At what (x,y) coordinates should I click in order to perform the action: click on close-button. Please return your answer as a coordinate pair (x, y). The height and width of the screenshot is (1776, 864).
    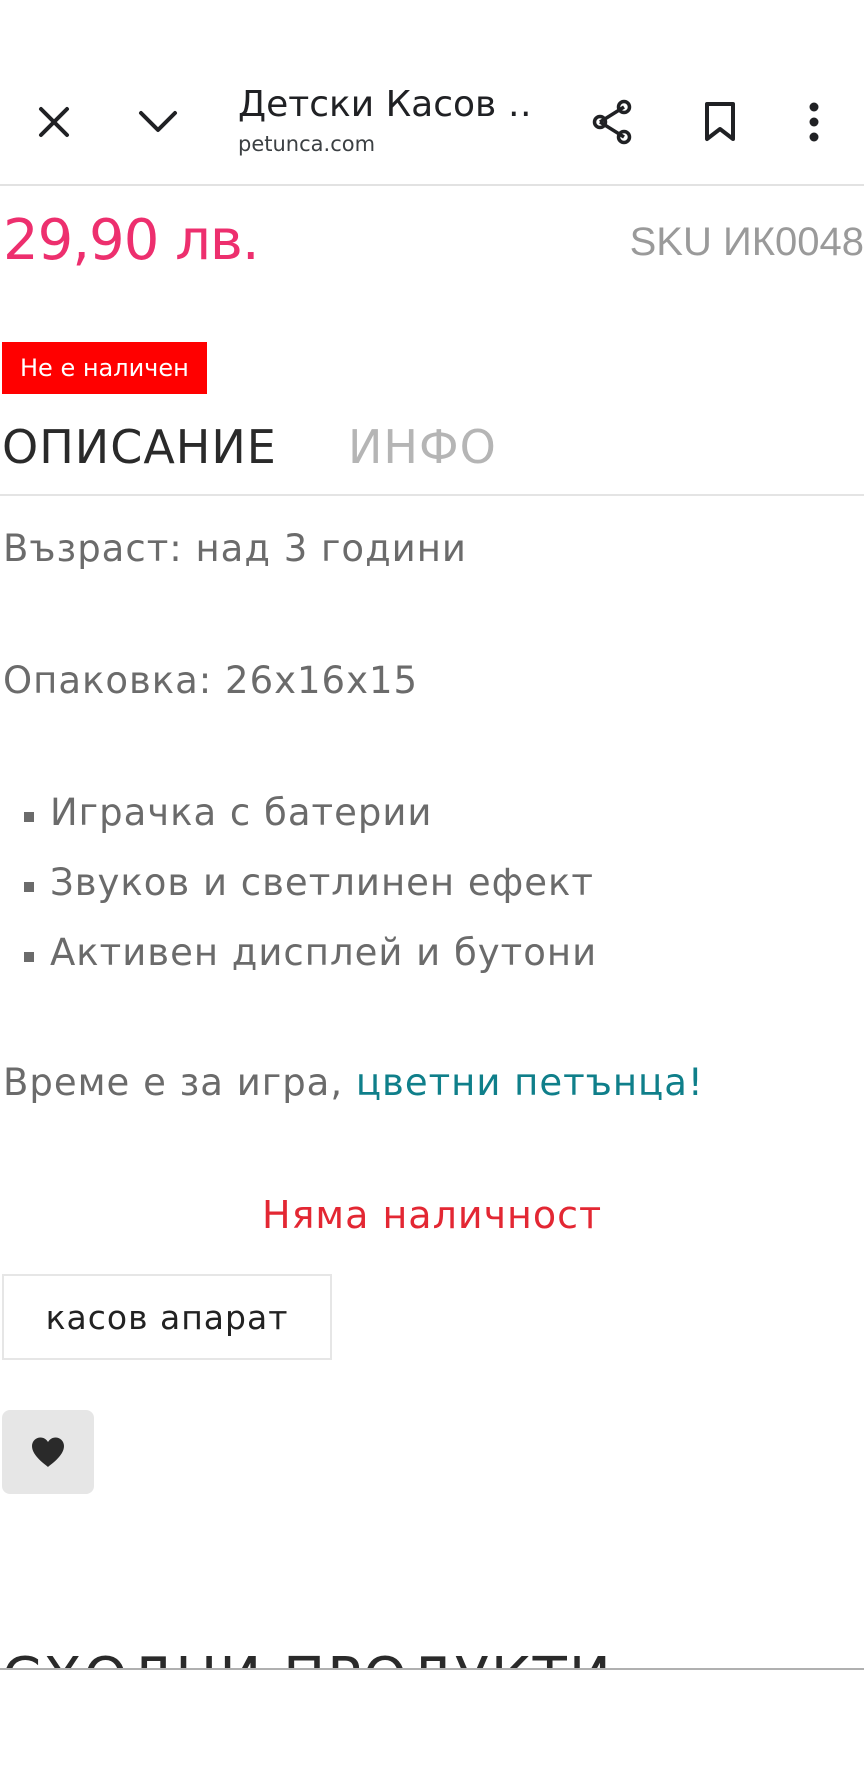
    Looking at the image, I should click on (54, 122).